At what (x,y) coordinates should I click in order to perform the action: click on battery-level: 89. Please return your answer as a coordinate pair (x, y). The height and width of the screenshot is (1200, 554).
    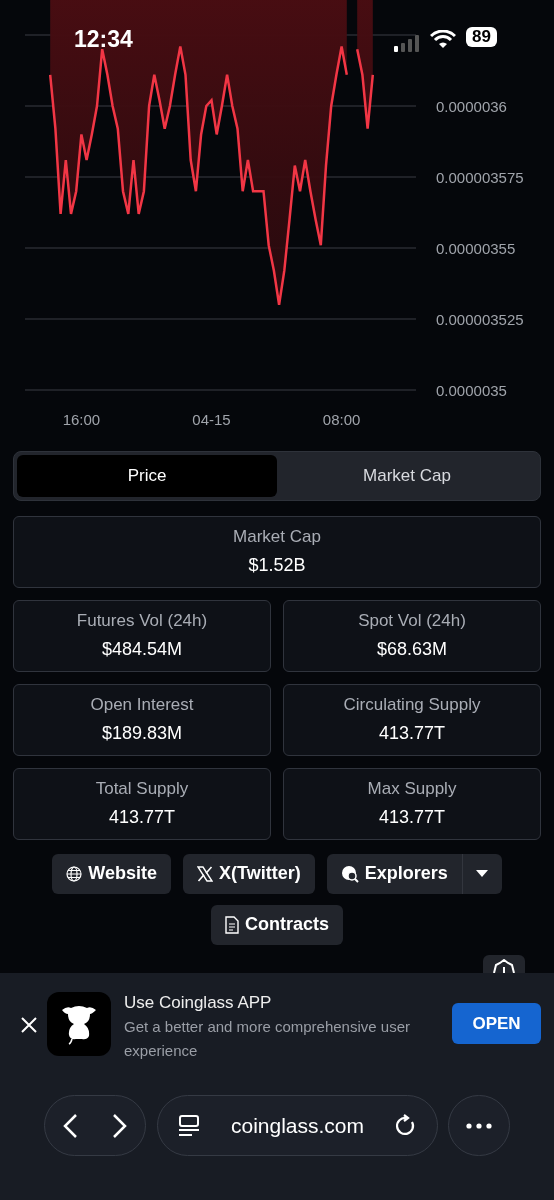
    Looking at the image, I should click on (481, 37).